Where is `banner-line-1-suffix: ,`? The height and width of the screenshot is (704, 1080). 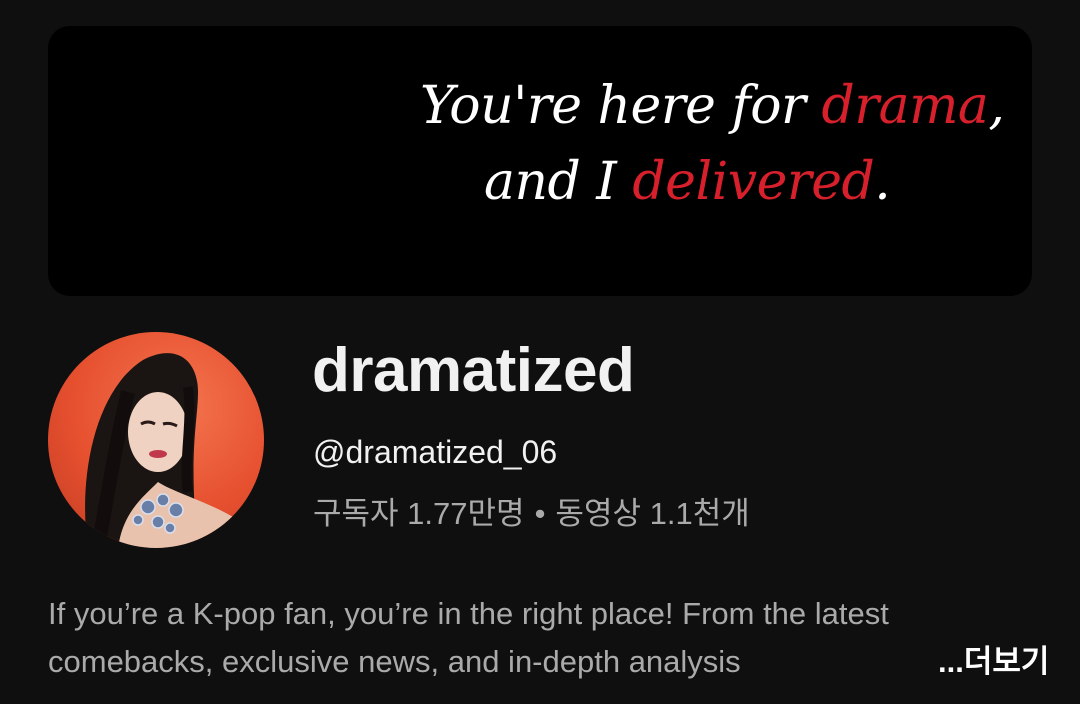 banner-line-1-suffix: , is located at coordinates (996, 106).